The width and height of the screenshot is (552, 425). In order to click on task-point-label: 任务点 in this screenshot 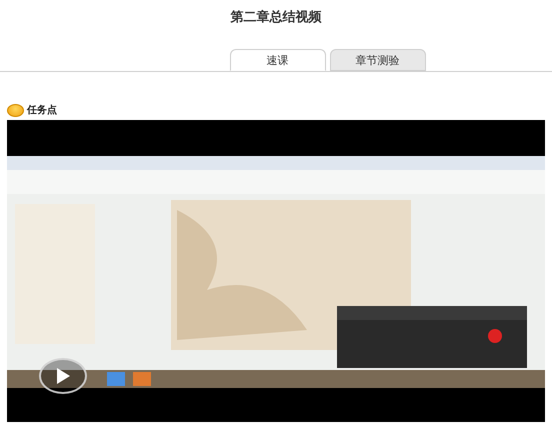, I will do `click(42, 110)`.